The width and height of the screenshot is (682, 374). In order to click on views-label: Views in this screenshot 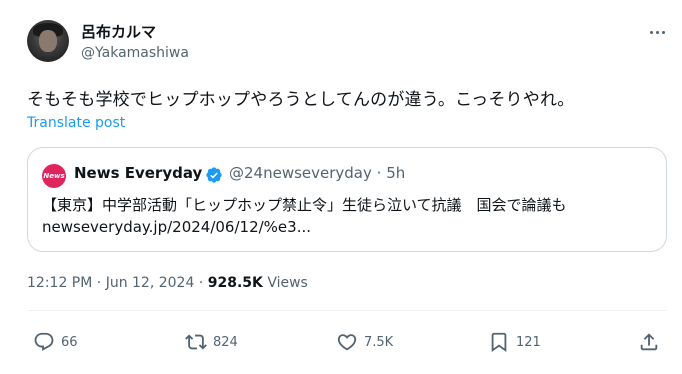, I will do `click(287, 283)`.